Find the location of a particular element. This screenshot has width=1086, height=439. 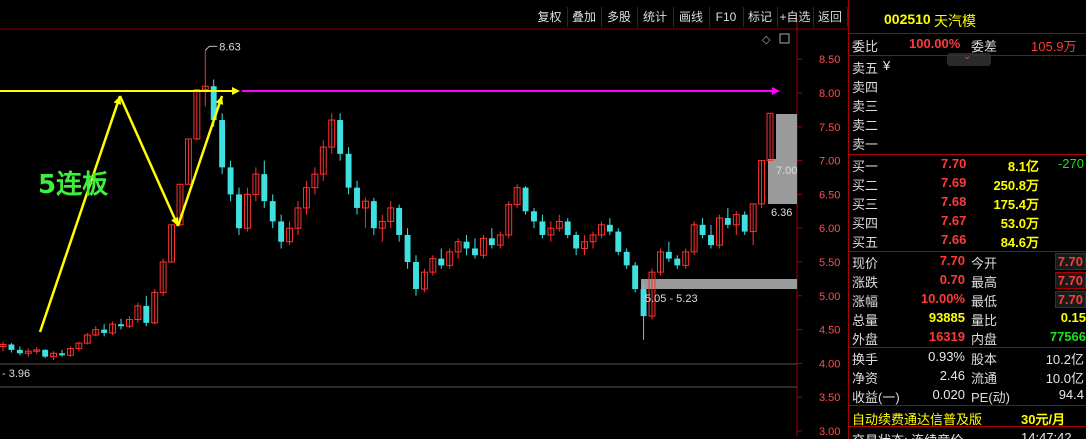

buy-level-label: 买二 is located at coordinates (865, 185).